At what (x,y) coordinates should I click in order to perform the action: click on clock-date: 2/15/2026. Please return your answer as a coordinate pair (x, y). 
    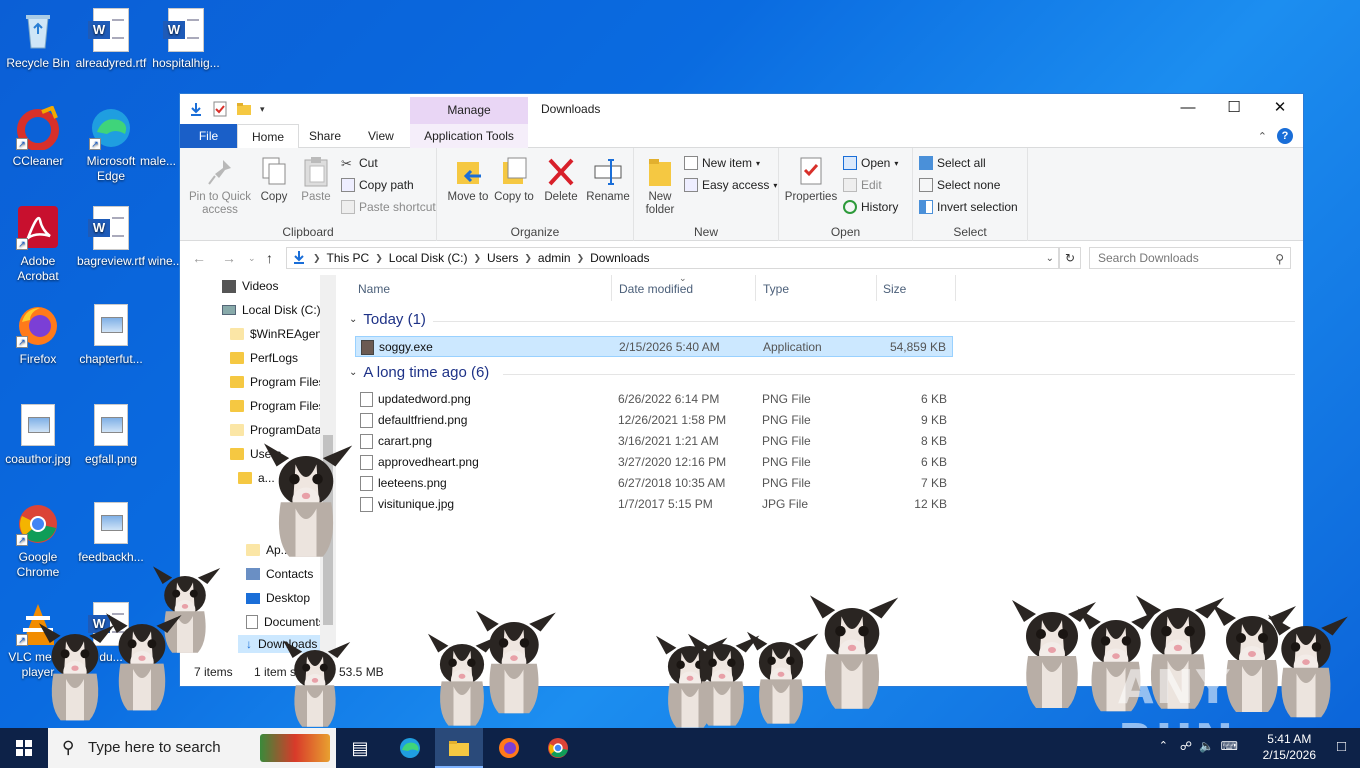
    Looking at the image, I should click on (1289, 755).